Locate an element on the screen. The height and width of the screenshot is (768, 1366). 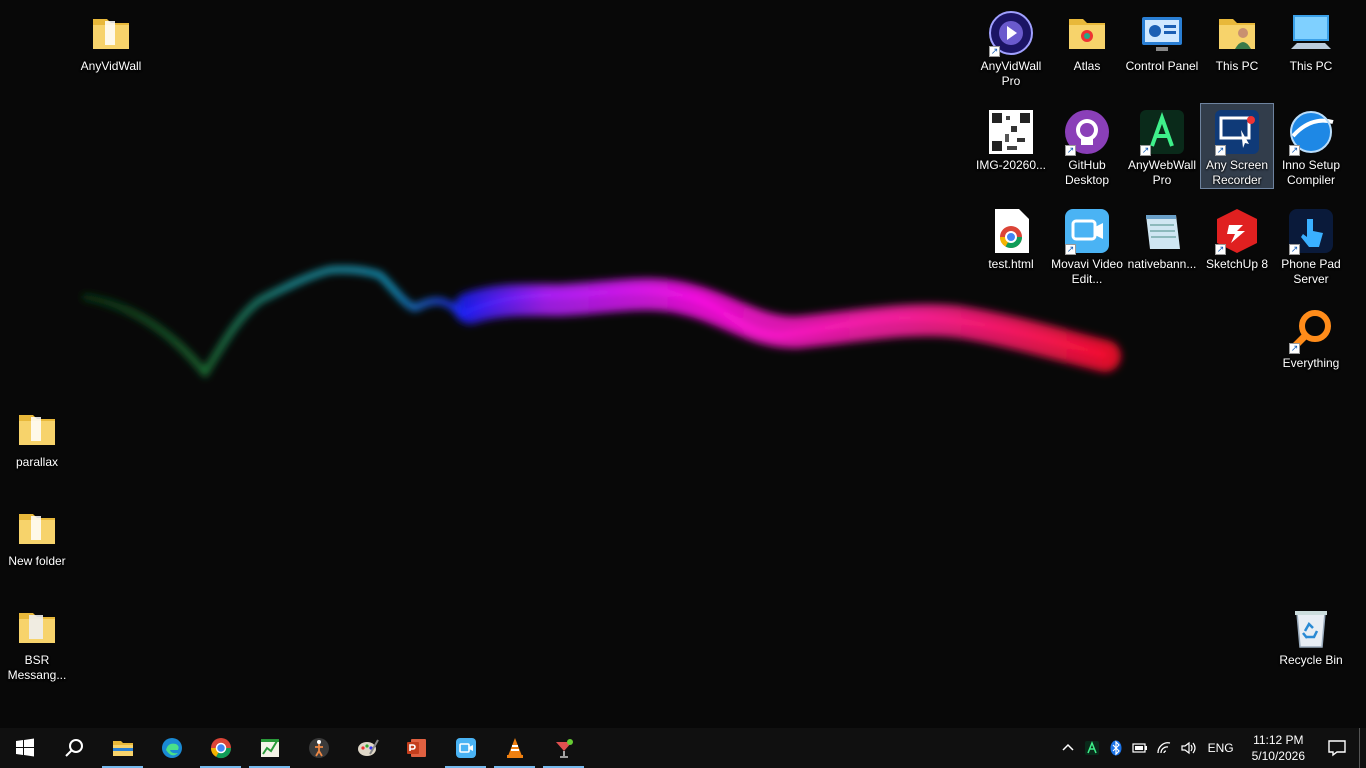
powerpoint-icon is located at coordinates (416, 748).